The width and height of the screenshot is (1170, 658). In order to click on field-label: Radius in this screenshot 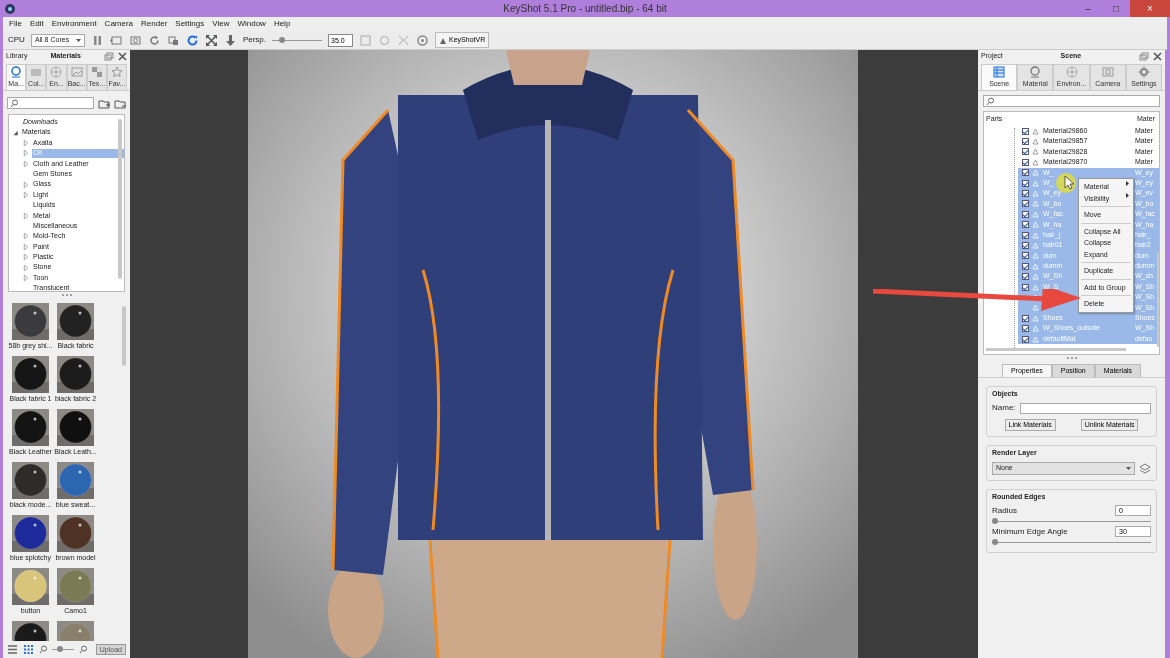, I will do `click(1004, 510)`.